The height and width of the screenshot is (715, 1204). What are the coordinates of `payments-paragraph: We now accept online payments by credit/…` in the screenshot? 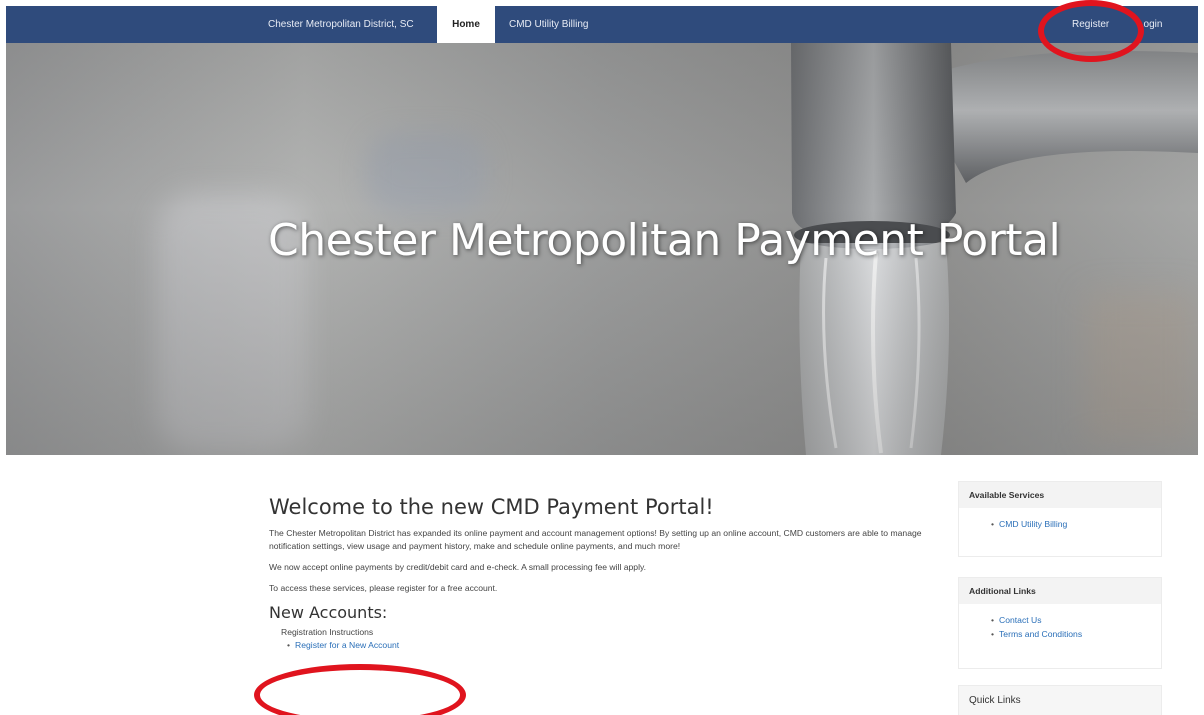 It's located at (458, 567).